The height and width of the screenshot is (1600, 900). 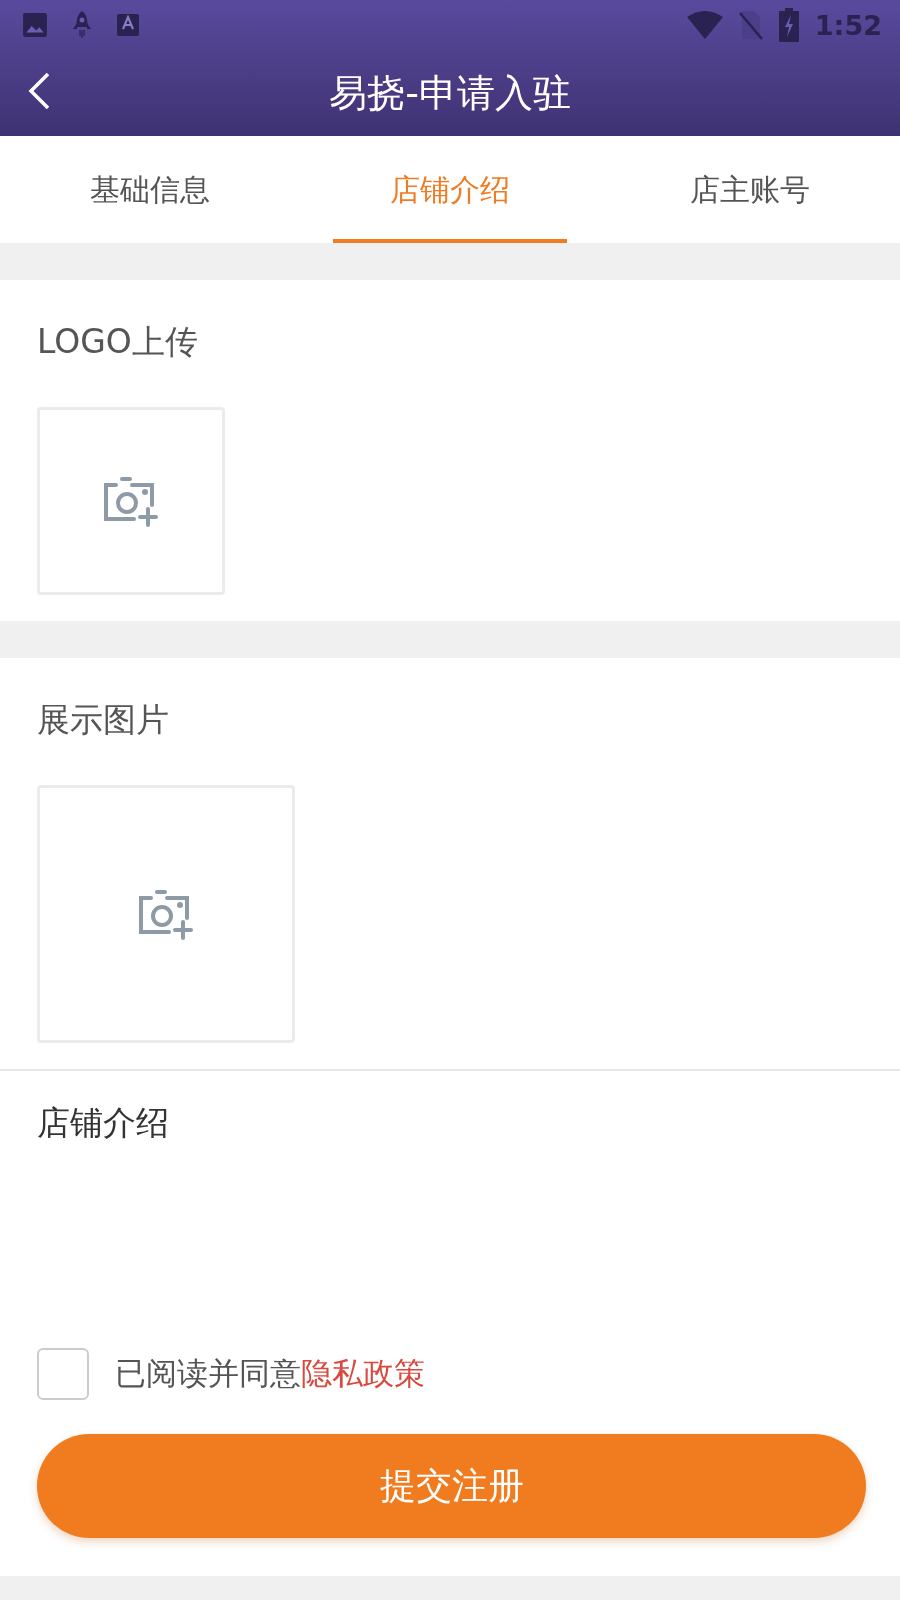 I want to click on photo-upload-box, so click(x=131, y=501).